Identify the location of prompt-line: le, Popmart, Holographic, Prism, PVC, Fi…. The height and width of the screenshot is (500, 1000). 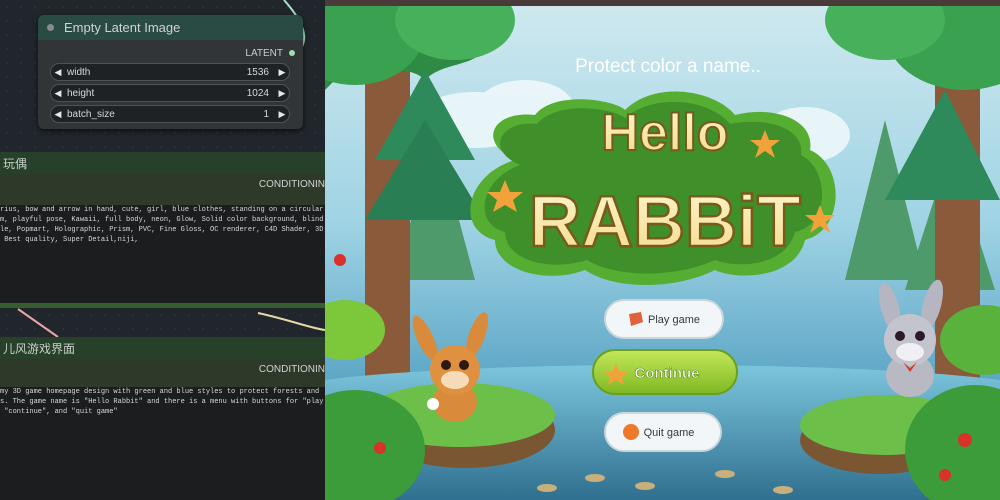
(162, 230).